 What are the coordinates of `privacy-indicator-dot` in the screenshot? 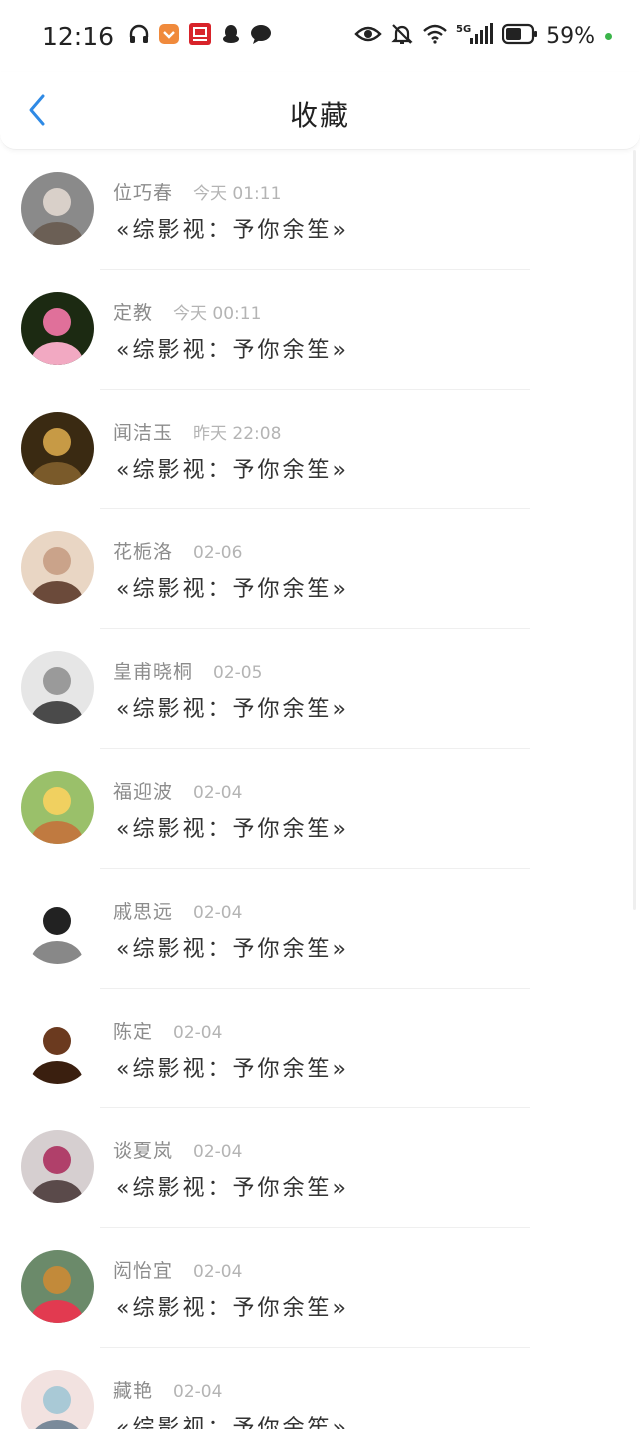 It's located at (608, 36).